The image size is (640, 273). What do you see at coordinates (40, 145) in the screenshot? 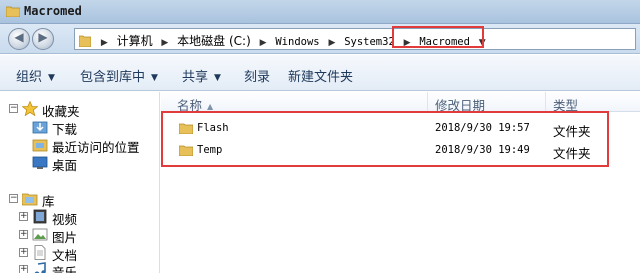
I see `recent-places-icon` at bounding box center [40, 145].